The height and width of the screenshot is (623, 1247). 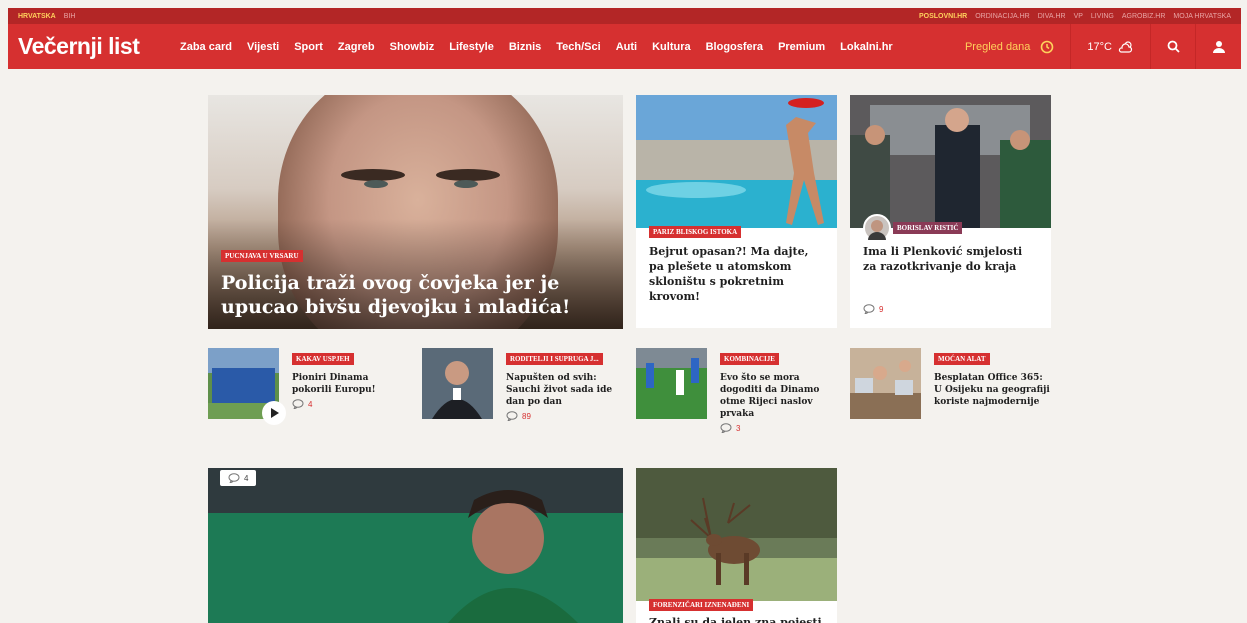 What do you see at coordinates (734, 47) in the screenshot?
I see `menu-item-blogosfera: Blogosfera` at bounding box center [734, 47].